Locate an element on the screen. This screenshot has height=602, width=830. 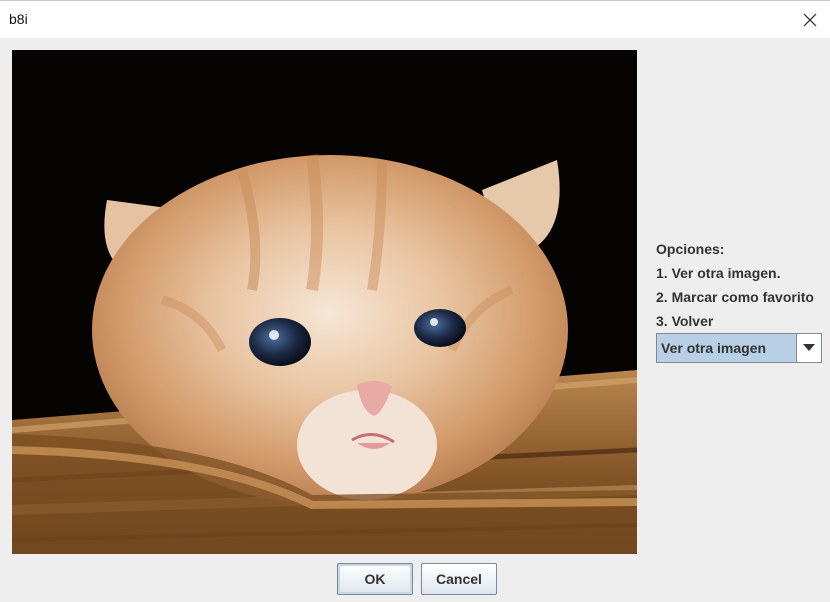
close-button is located at coordinates (810, 19).